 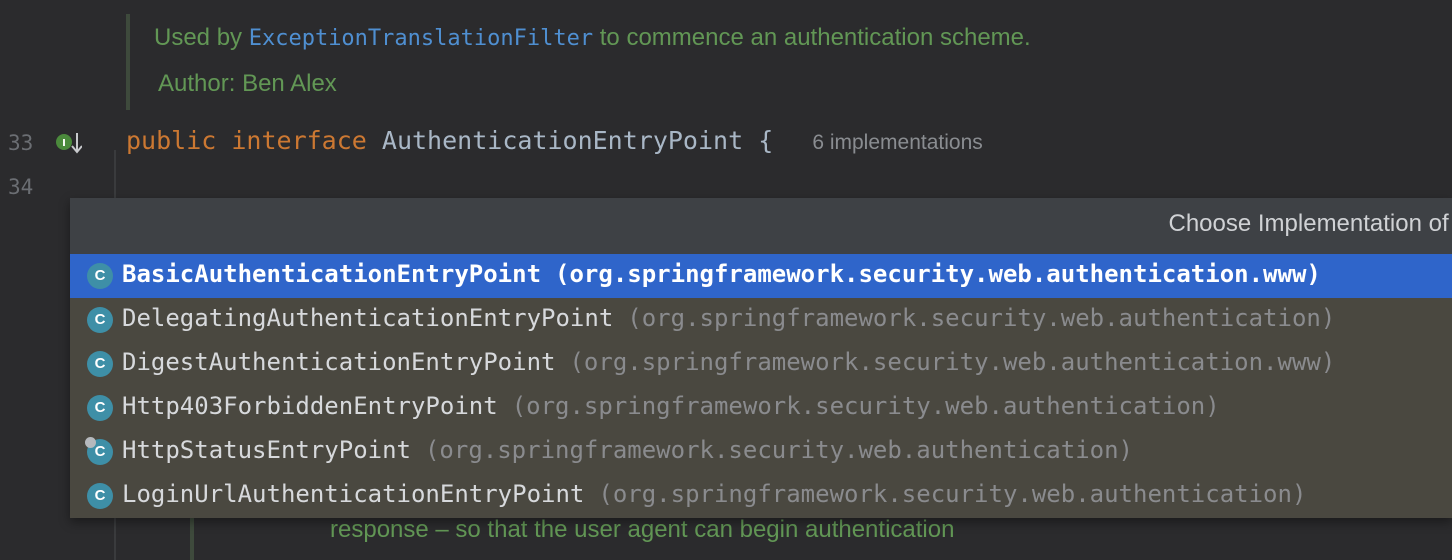 What do you see at coordinates (766, 140) in the screenshot?
I see `open-brace: {` at bounding box center [766, 140].